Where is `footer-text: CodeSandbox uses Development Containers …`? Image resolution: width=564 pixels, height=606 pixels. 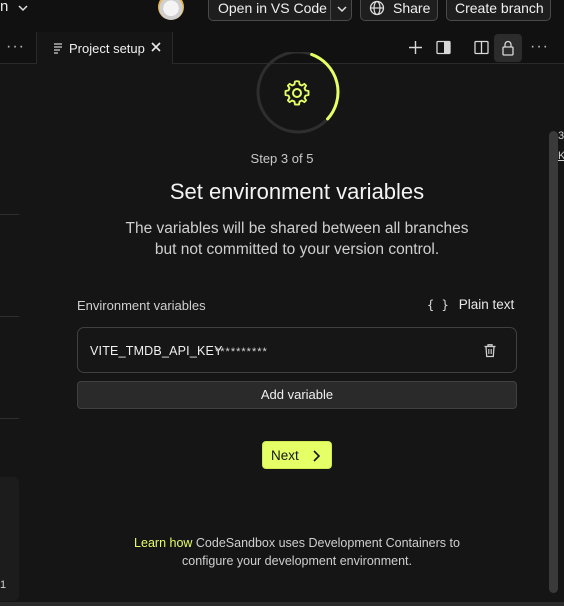 footer-text: CodeSandbox uses Development Containers … is located at coordinates (326, 543).